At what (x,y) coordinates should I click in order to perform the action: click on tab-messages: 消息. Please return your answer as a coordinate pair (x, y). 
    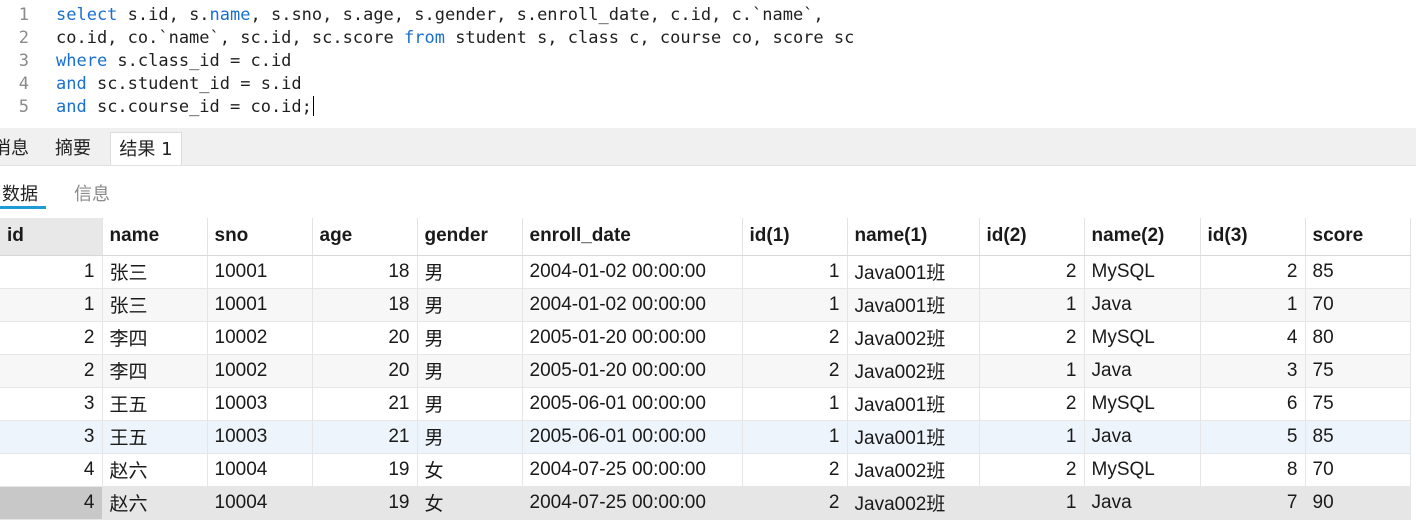
    Looking at the image, I should click on (17, 148).